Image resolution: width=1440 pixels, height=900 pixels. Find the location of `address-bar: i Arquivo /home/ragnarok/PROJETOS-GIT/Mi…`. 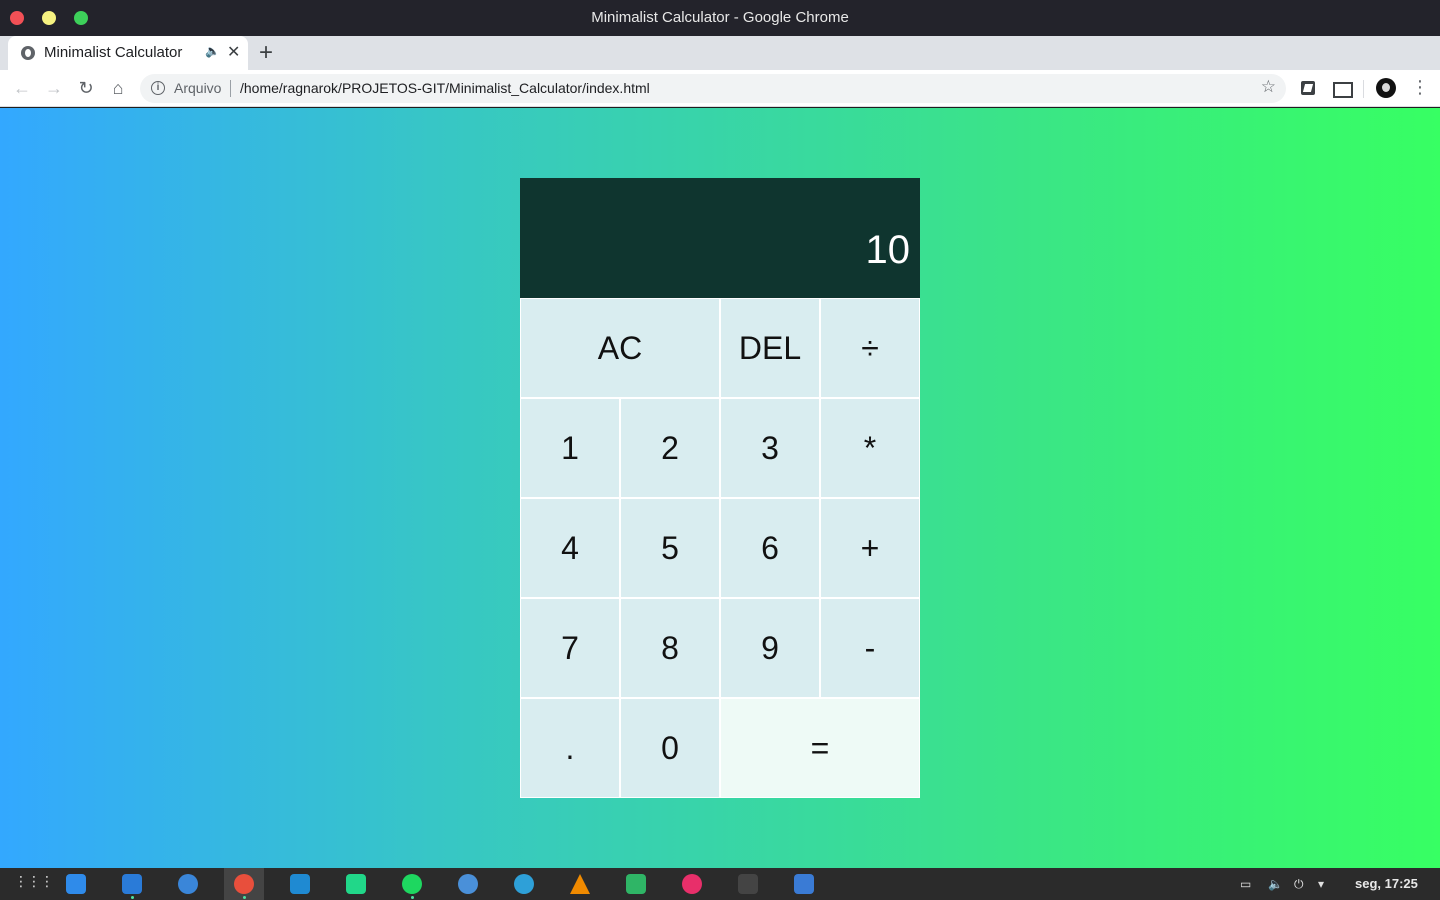

address-bar: i Arquivo /home/ragnarok/PROJETOS-GIT/Mi… is located at coordinates (713, 88).